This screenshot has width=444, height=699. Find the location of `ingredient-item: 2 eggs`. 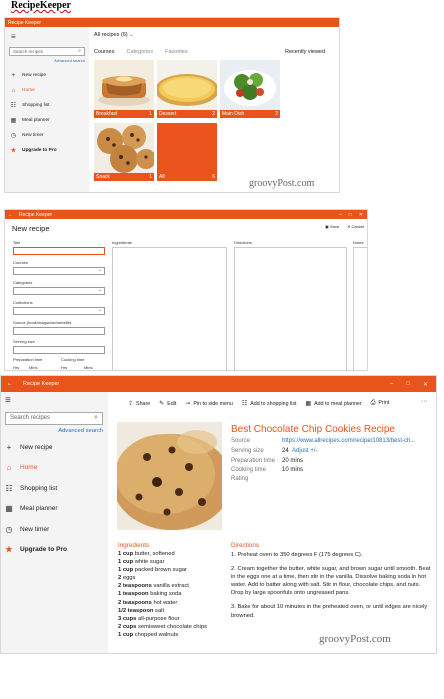

ingredient-item: 2 eggs is located at coordinates (127, 578).